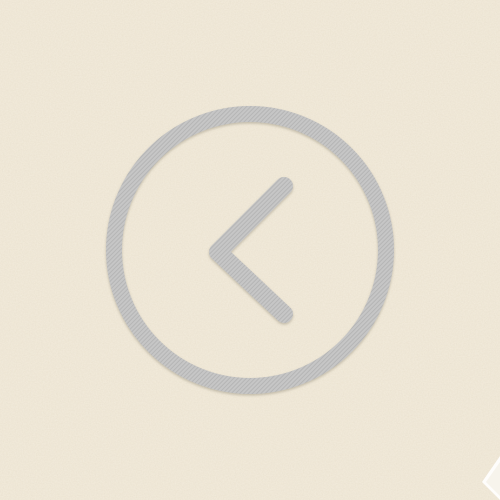 The image size is (500, 500). I want to click on page-curl-icon, so click(491, 478).